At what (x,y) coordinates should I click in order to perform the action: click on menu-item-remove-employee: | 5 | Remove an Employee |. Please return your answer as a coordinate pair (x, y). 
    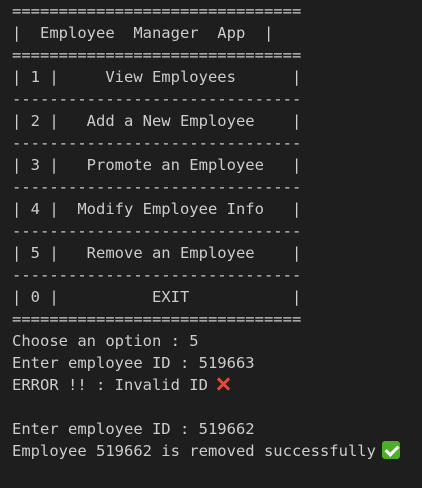
    Looking at the image, I should click on (157, 253).